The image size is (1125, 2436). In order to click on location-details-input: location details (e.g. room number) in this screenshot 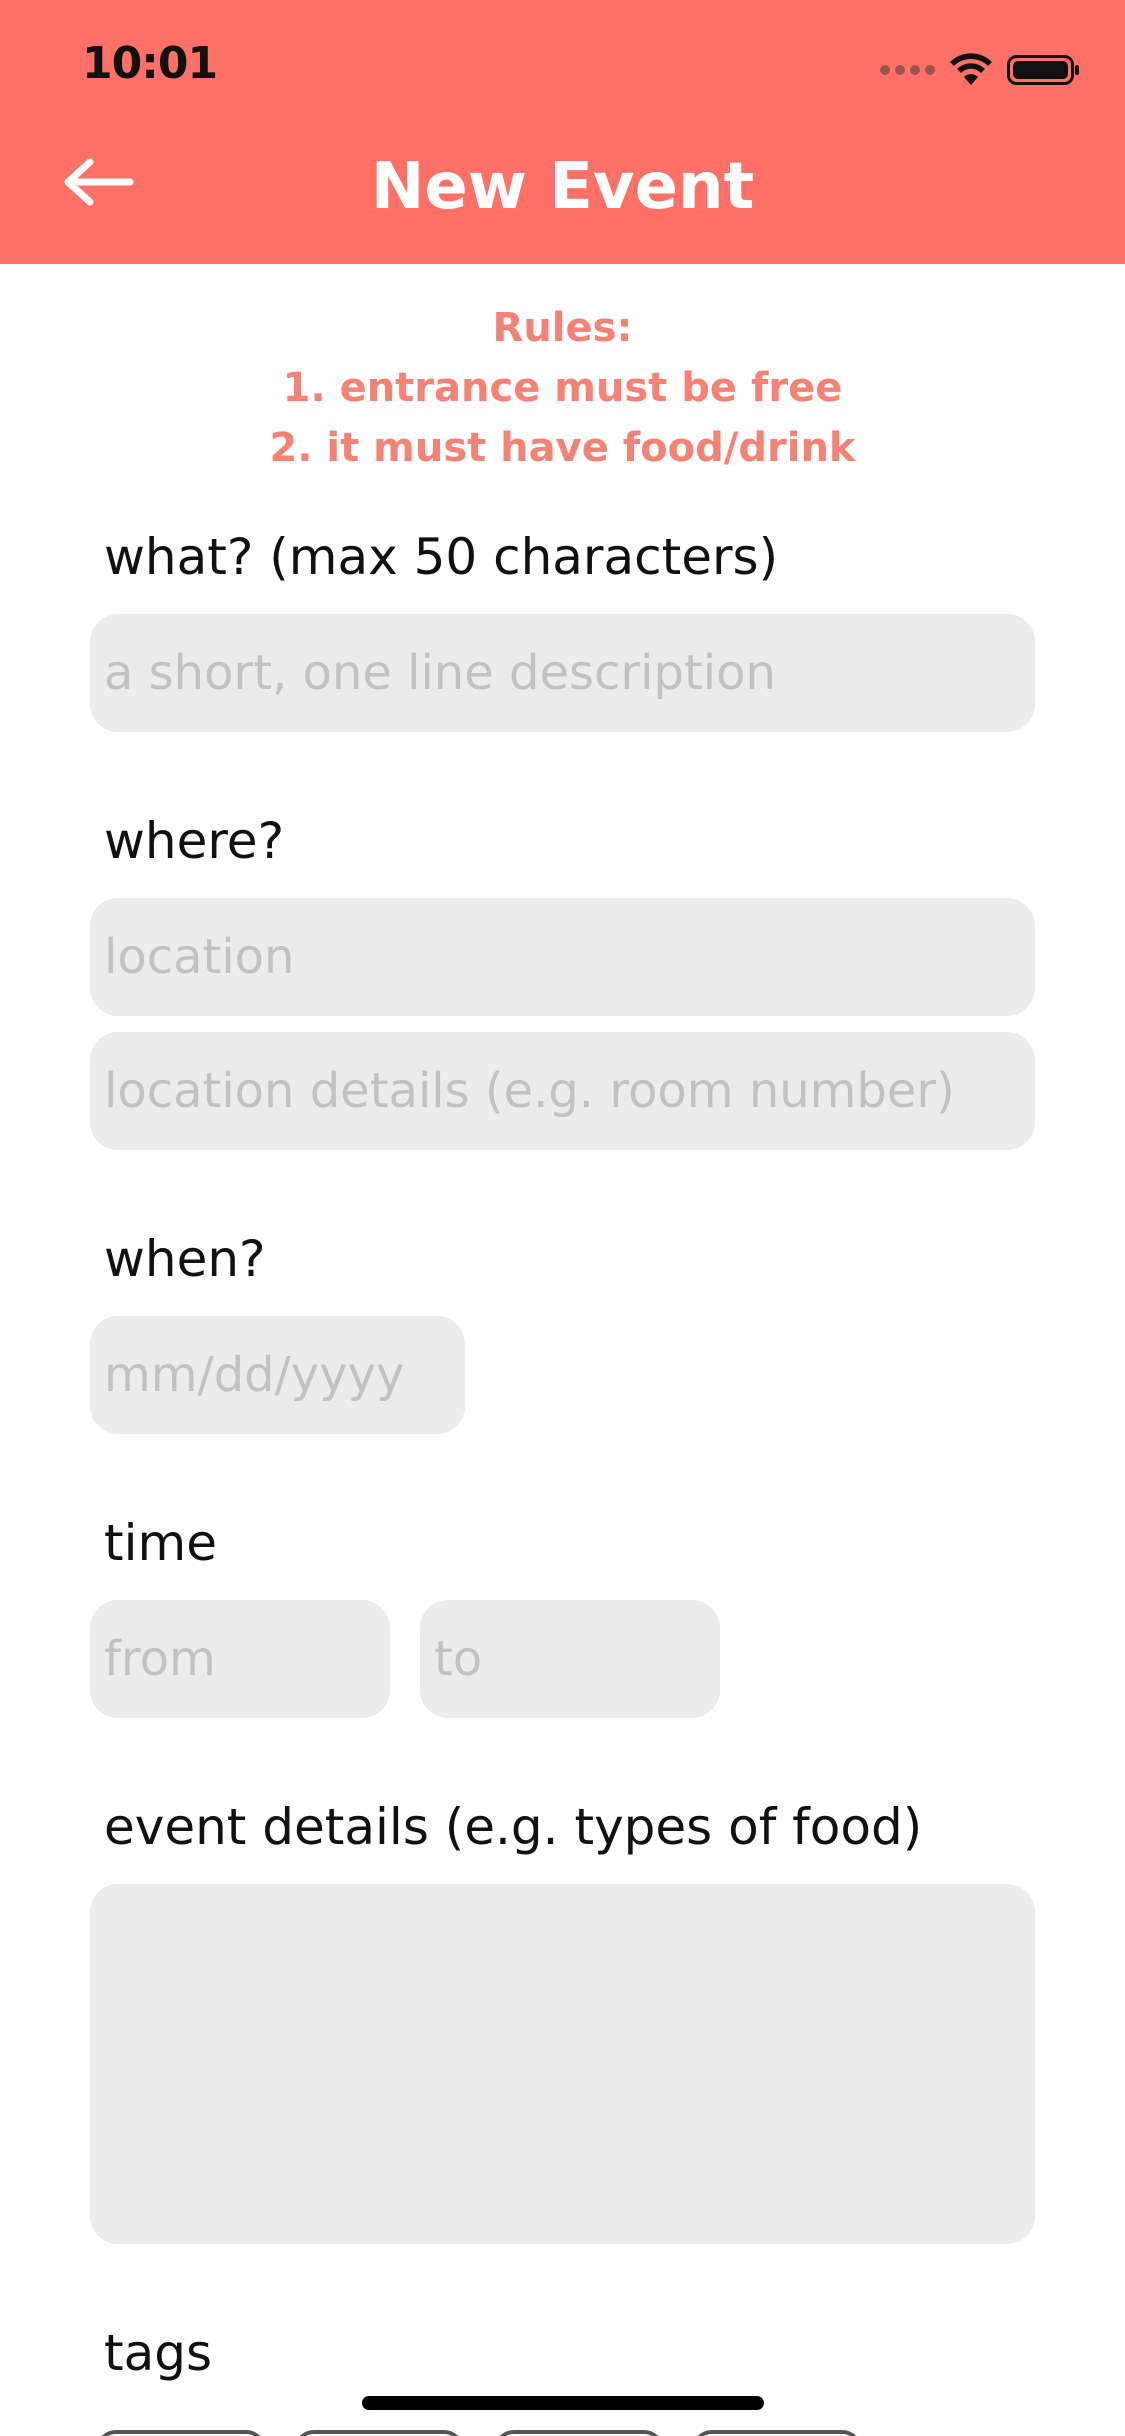, I will do `click(562, 1091)`.